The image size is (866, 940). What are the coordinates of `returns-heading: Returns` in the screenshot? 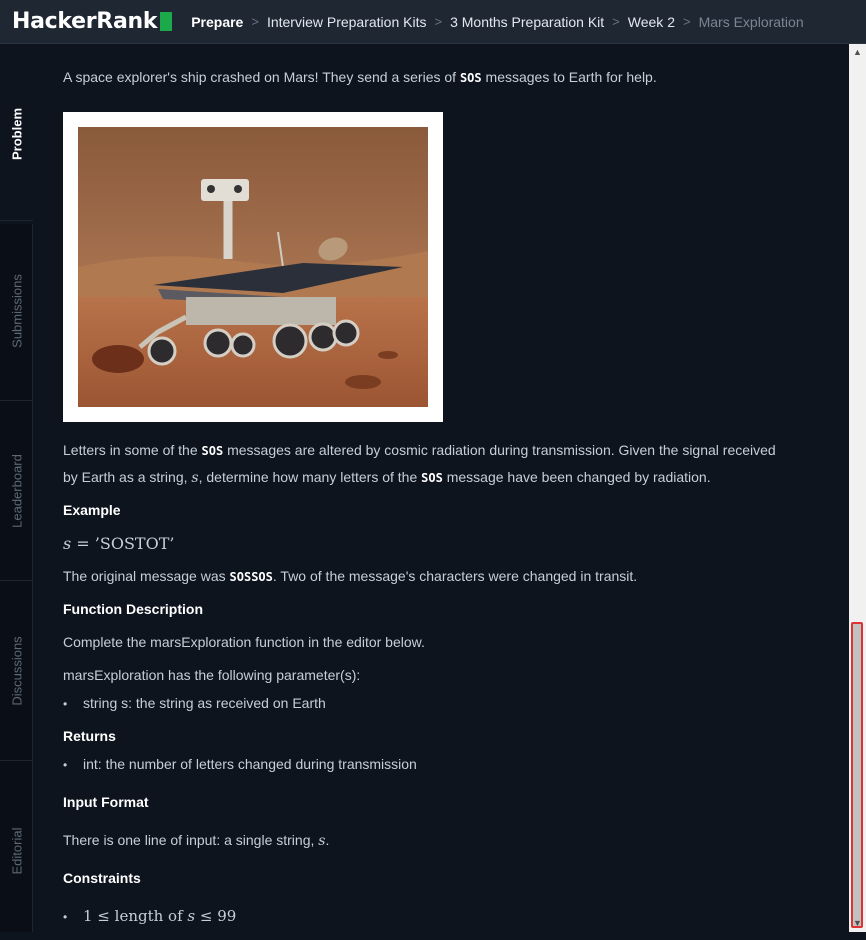 It's located at (89, 736).